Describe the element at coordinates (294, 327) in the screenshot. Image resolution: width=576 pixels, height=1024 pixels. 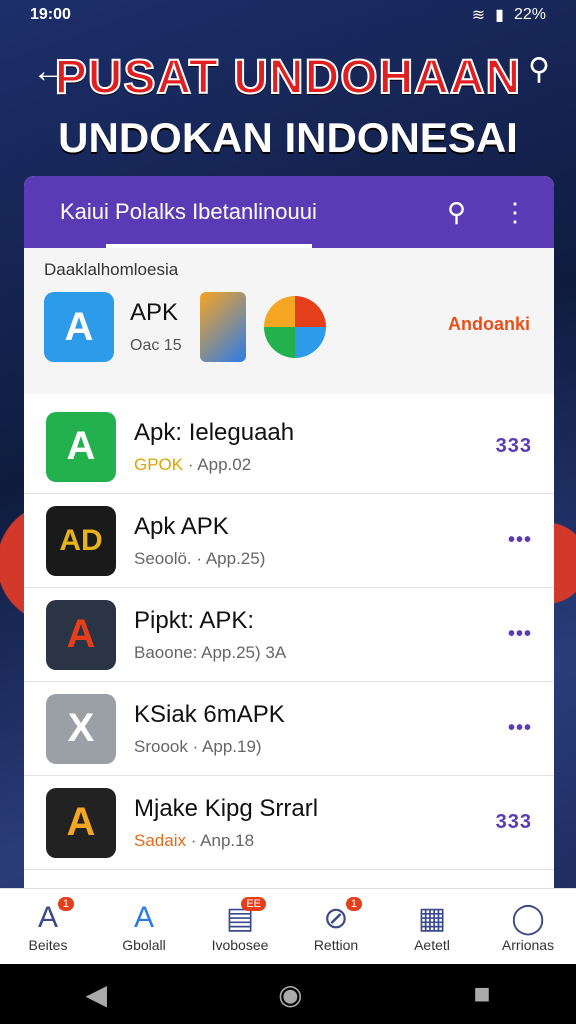
I see `featured-thumb-2-icon` at that location.